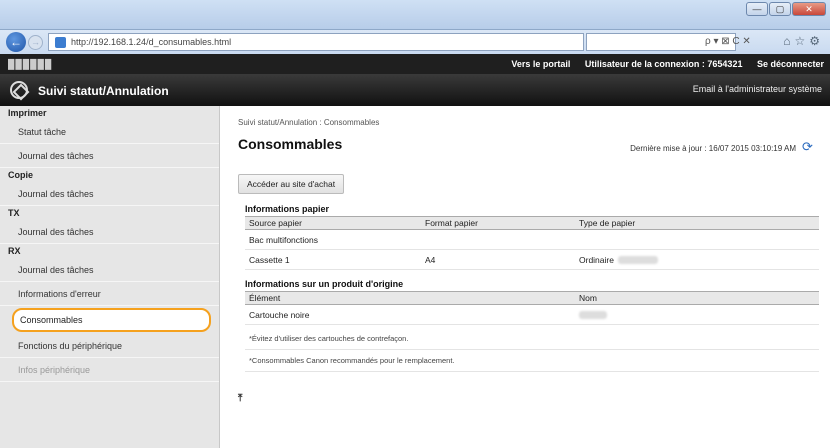 Image resolution: width=830 pixels, height=448 pixels. I want to click on sidebar-item-device-info: Infos périphérique, so click(109, 370).